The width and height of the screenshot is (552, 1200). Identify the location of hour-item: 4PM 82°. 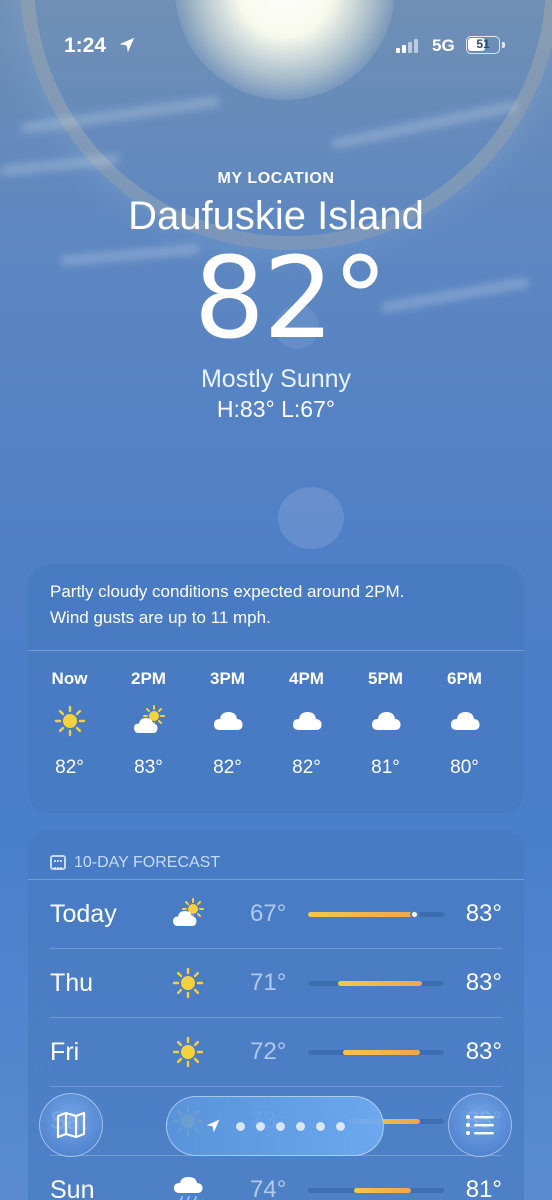
(306, 724).